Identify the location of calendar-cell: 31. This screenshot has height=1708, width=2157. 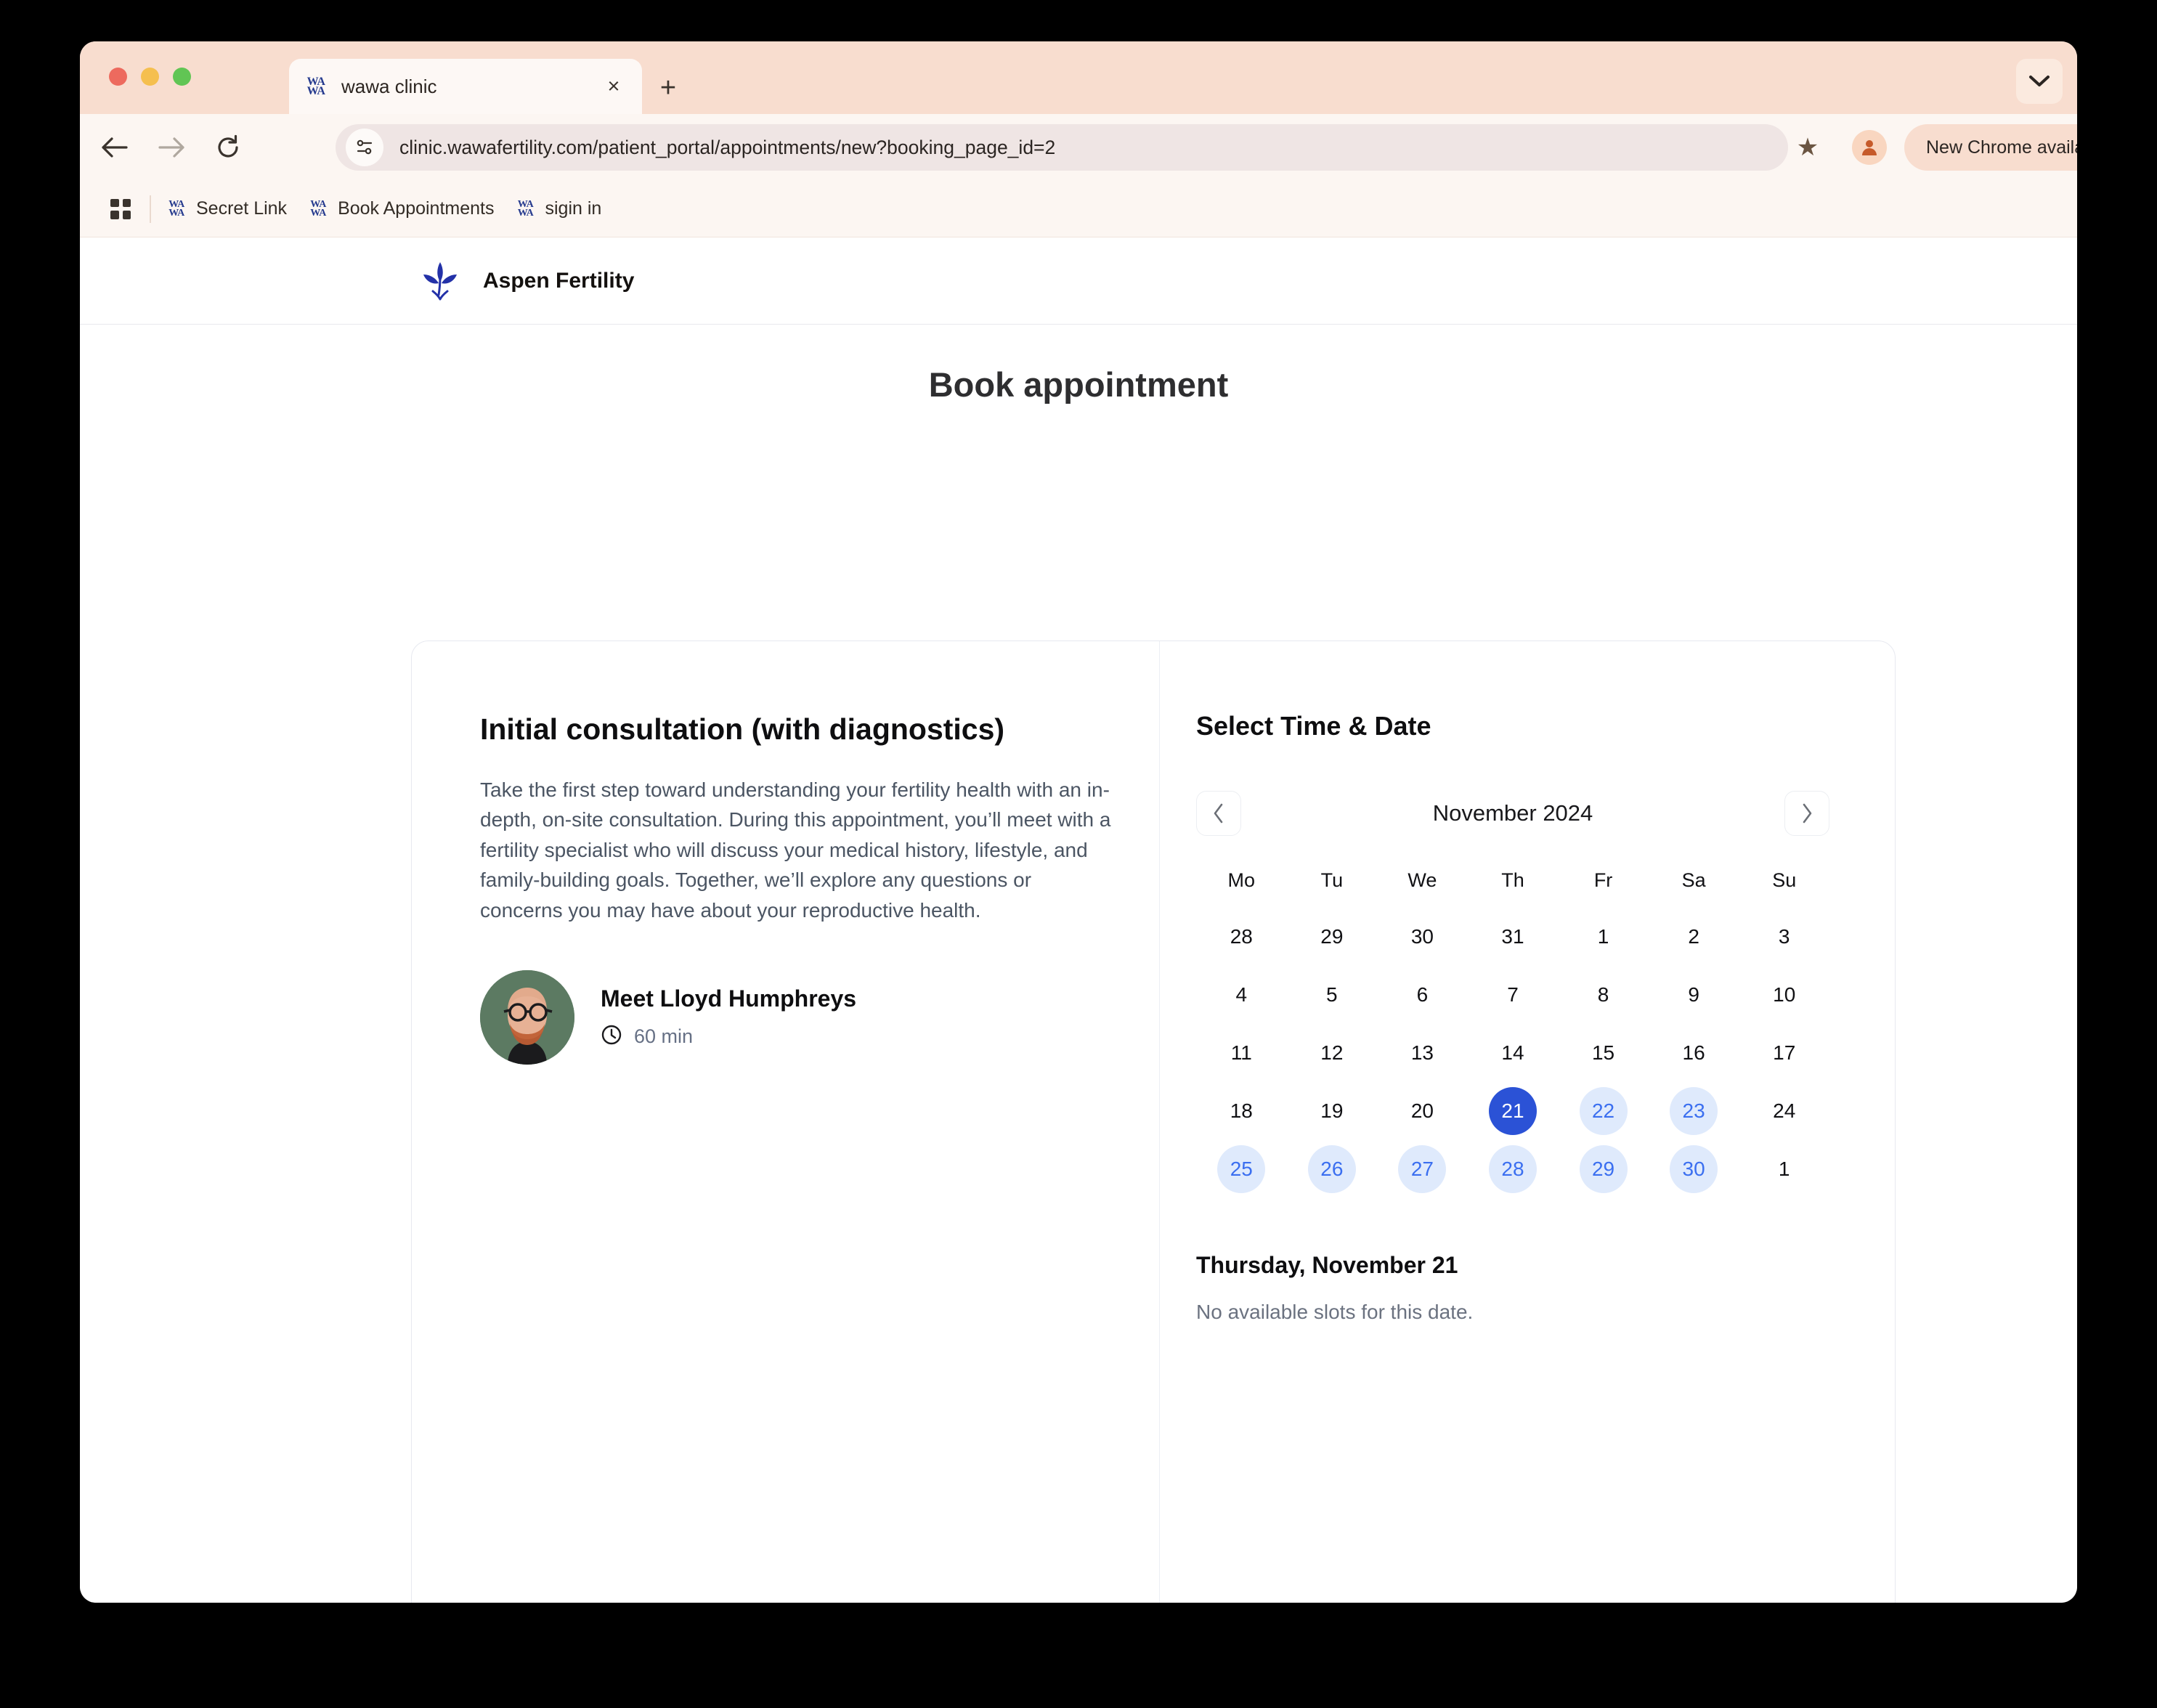
(1513, 937).